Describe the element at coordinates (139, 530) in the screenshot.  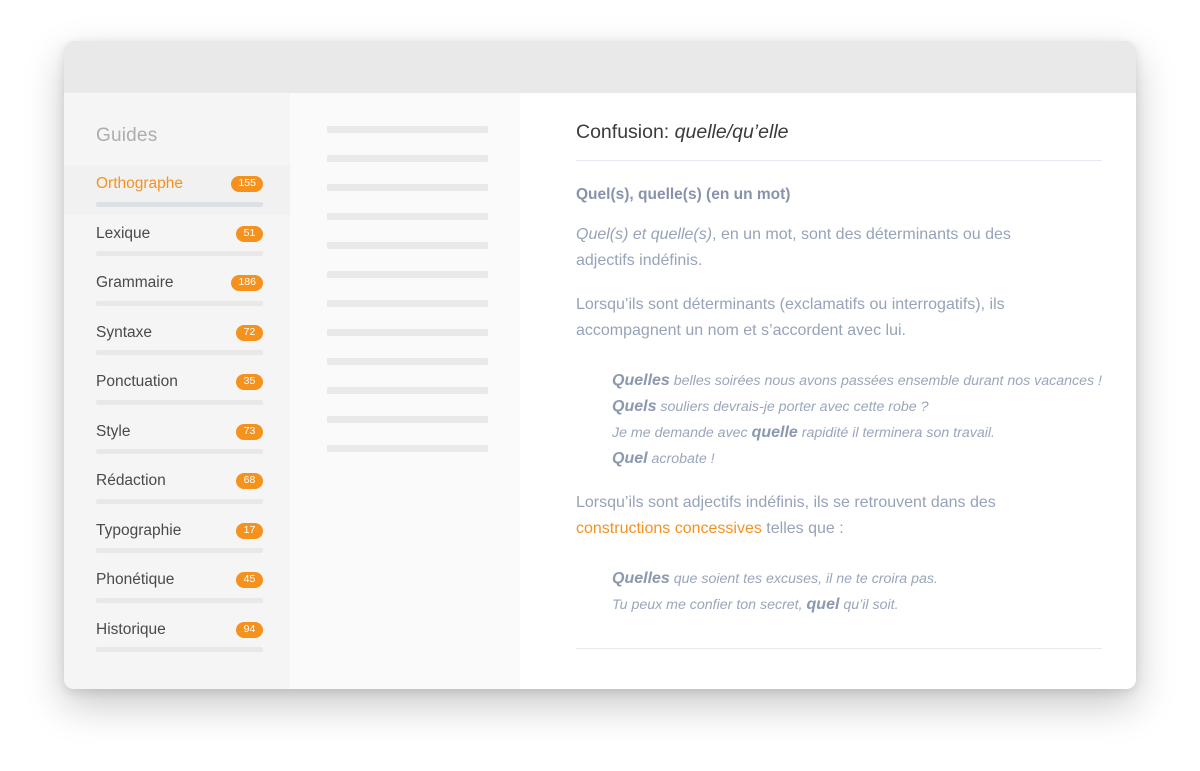
I see `sidebar-item-label: Typographie` at that location.